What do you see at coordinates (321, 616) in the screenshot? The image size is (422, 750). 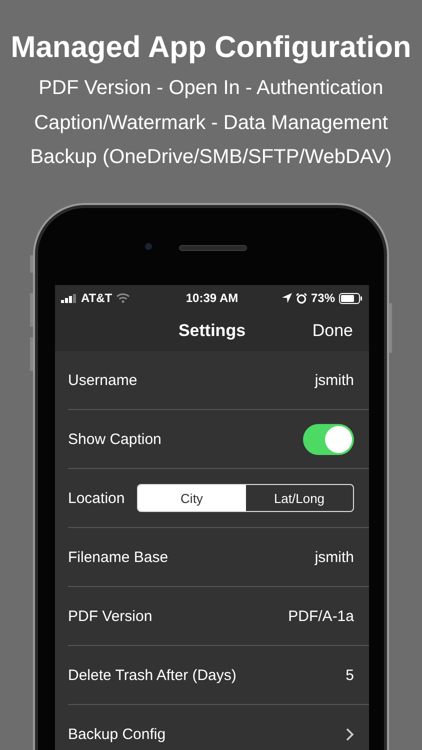 I see `setting-value: PDF/A-1a` at bounding box center [321, 616].